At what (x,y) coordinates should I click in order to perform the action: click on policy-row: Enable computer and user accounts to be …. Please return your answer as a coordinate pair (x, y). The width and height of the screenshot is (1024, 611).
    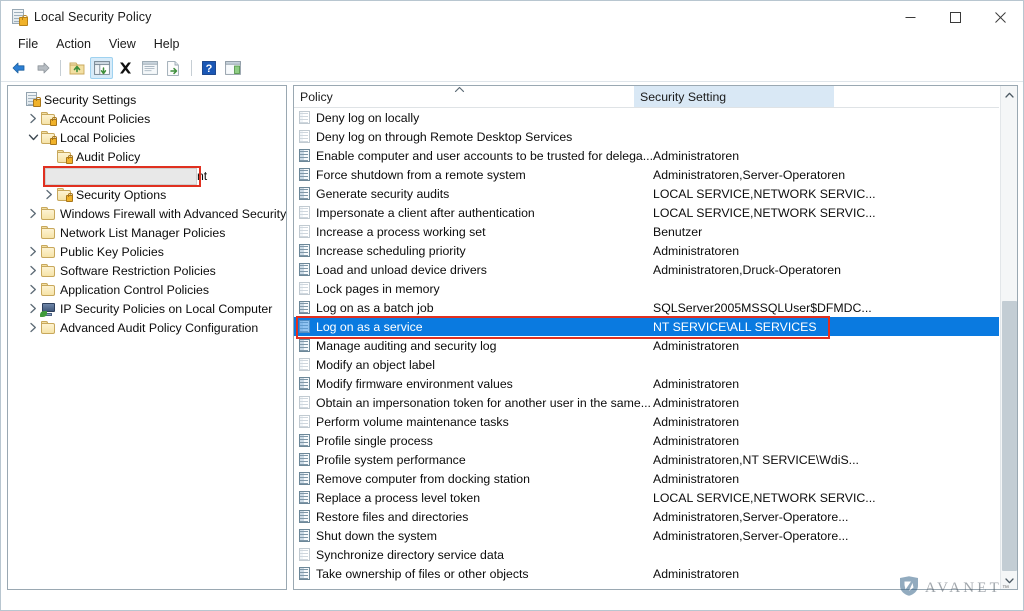
    Looking at the image, I should click on (646, 155).